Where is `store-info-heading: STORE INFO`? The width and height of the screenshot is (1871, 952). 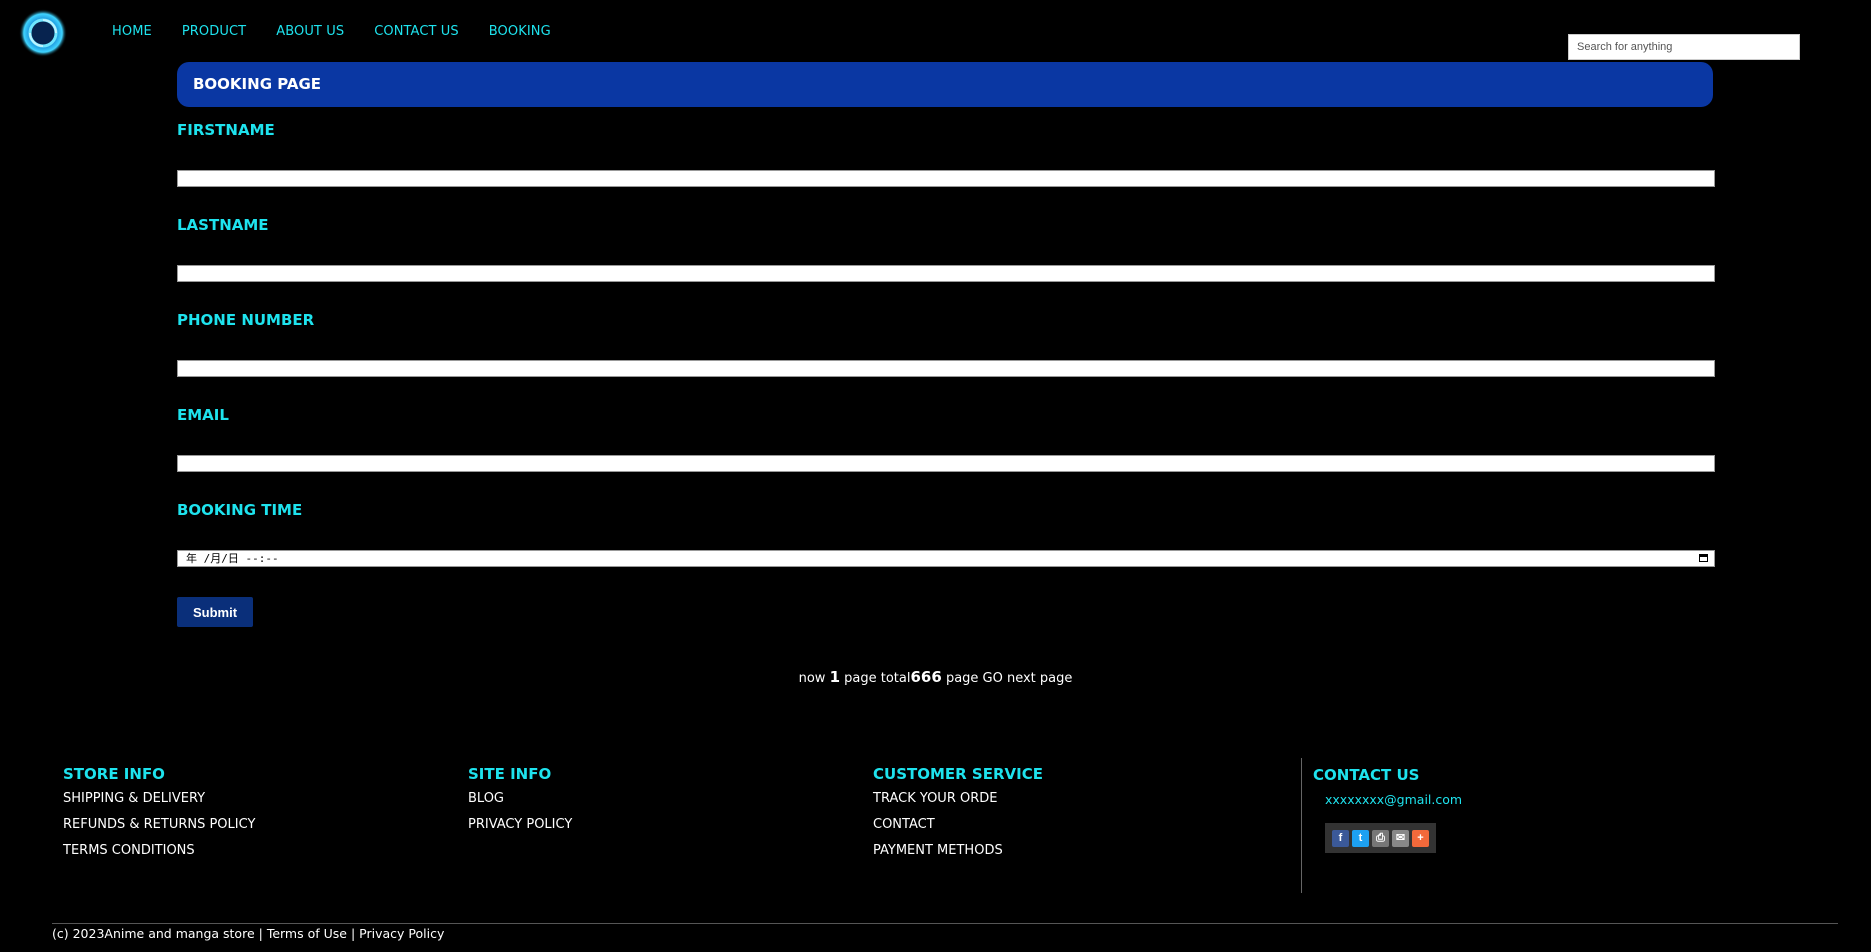 store-info-heading: STORE INFO is located at coordinates (114, 774).